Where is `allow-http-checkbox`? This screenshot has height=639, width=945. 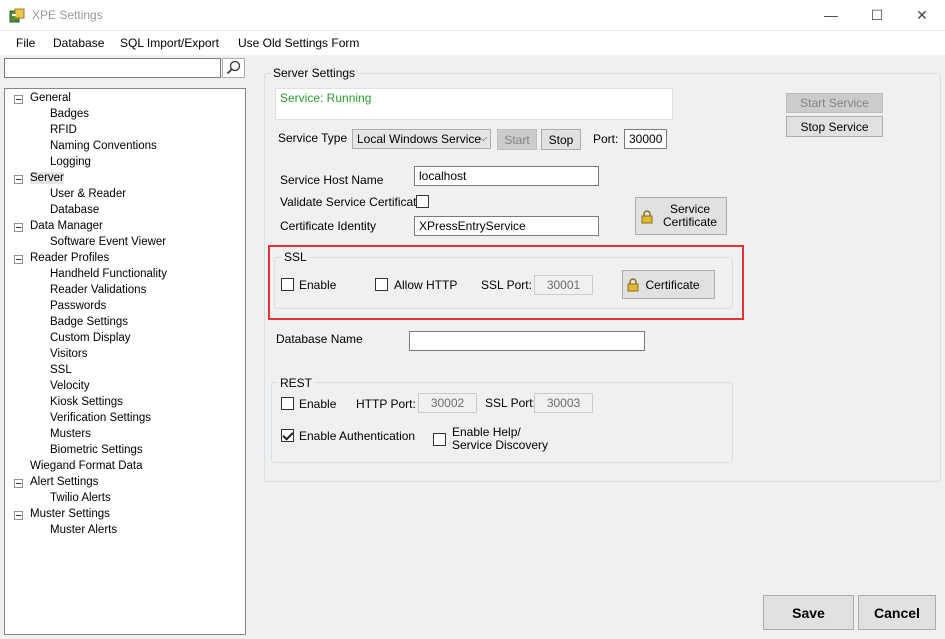 allow-http-checkbox is located at coordinates (381, 284).